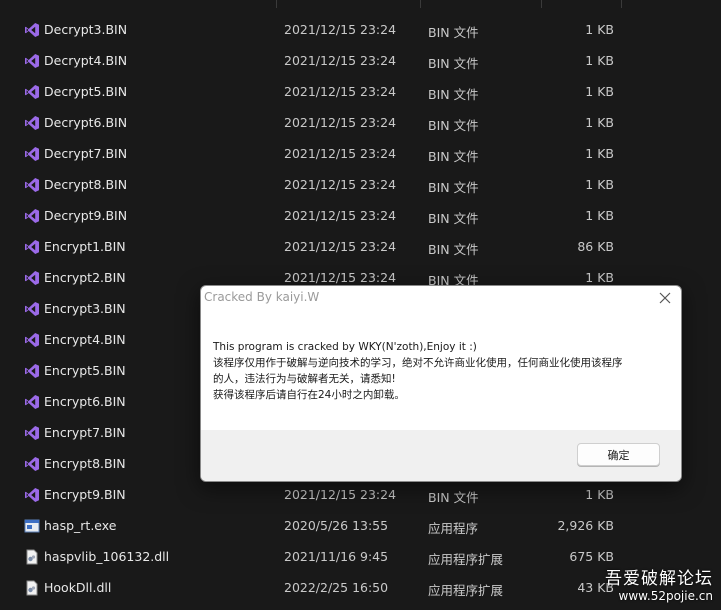 The image size is (721, 610). Describe the element at coordinates (336, 587) in the screenshot. I see `file-date: 2022/2/25 16:50` at that location.